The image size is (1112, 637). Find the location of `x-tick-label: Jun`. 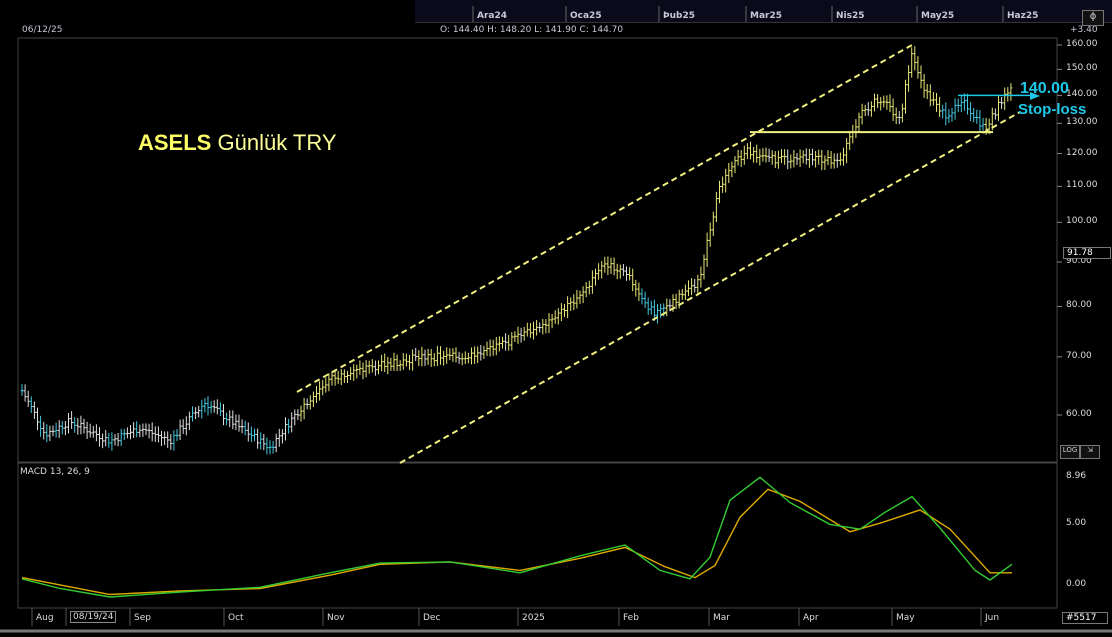

x-tick-label: Jun is located at coordinates (992, 618).